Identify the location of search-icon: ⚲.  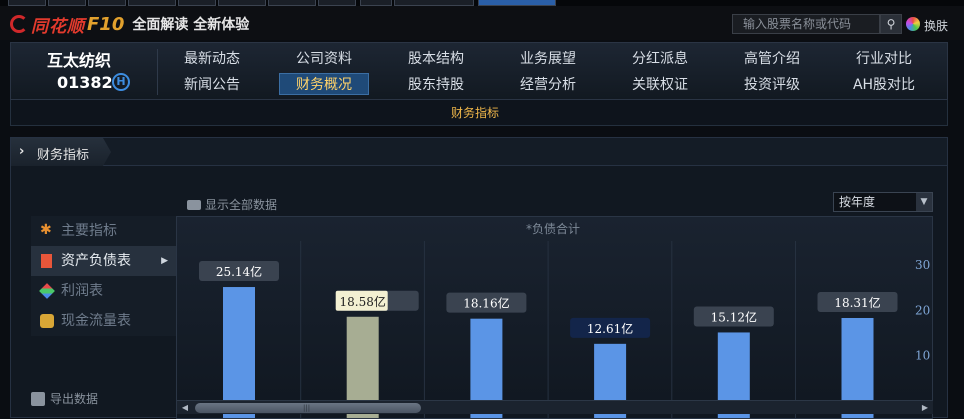
(891, 24).